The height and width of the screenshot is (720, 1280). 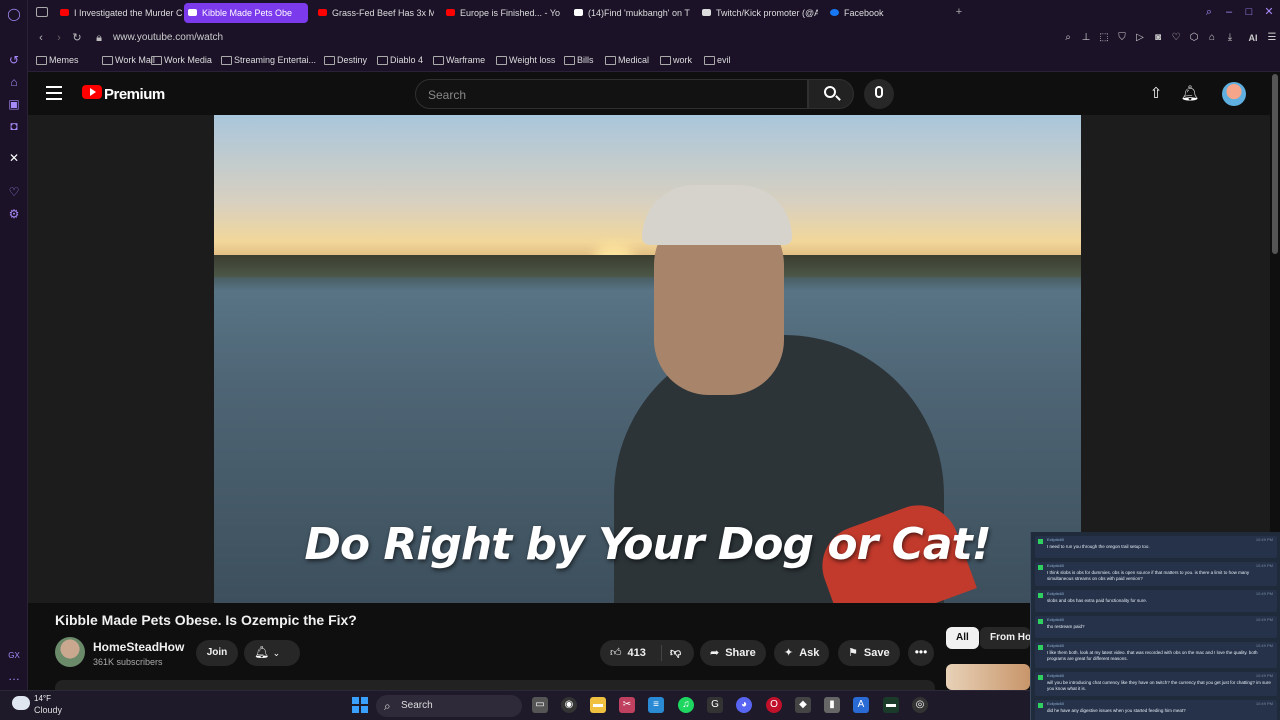 I want to click on azure-icon: A, so click(x=861, y=705).